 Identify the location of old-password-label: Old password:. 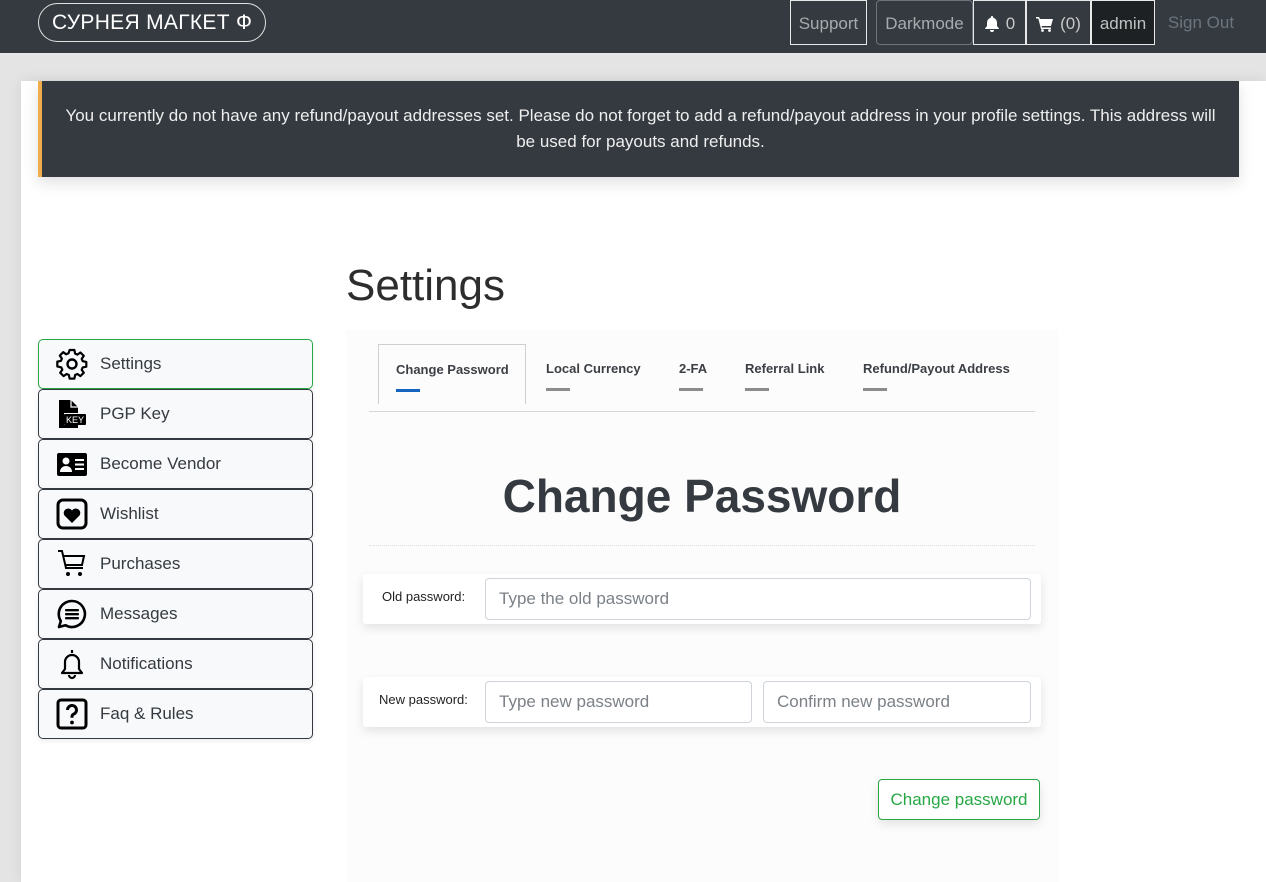
(424, 596).